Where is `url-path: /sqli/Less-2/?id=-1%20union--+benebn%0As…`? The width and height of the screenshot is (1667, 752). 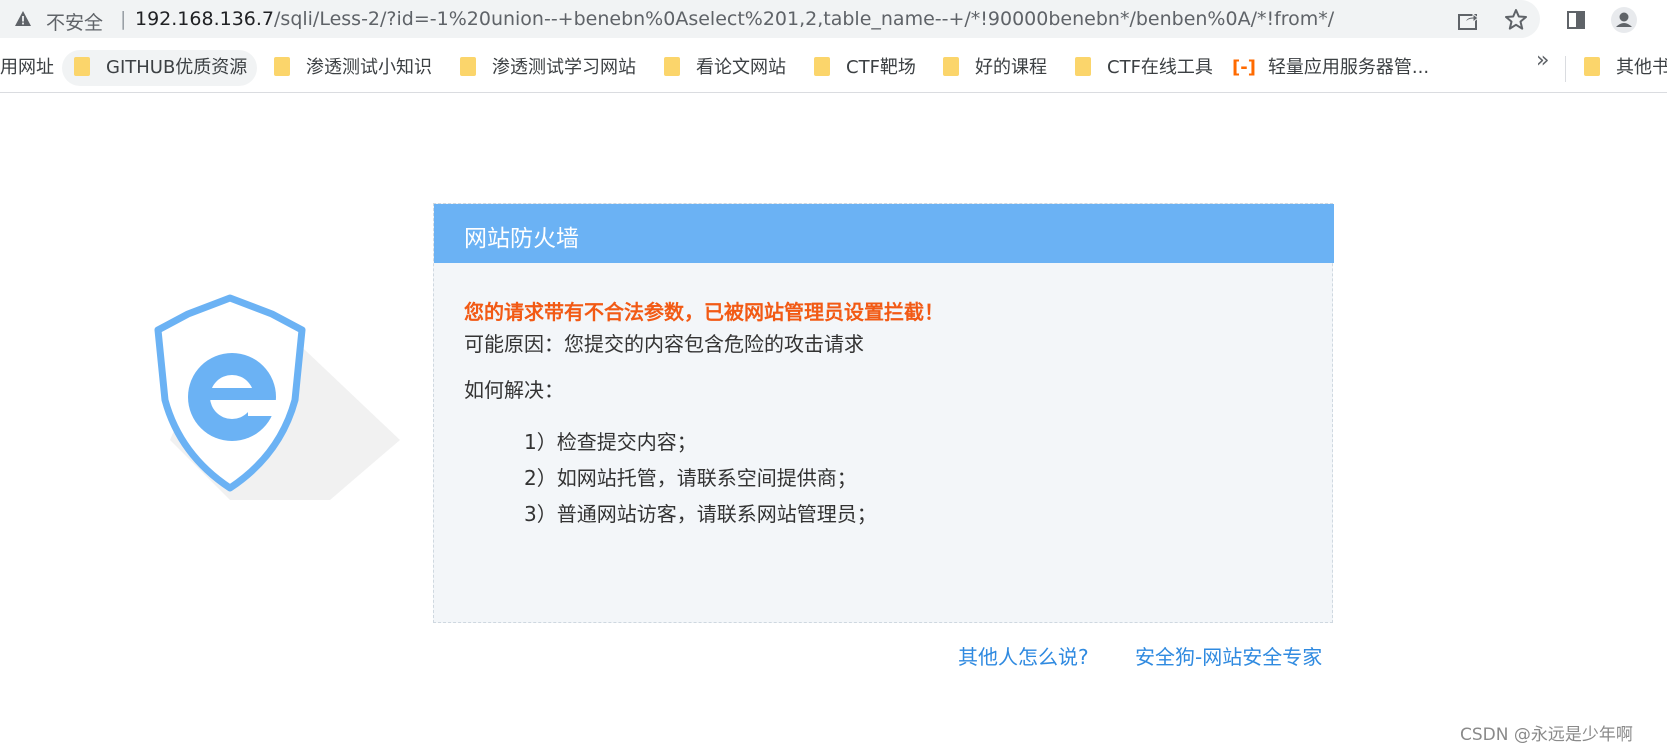 url-path: /sqli/Less-2/?id=-1%20union--+benebn%0As… is located at coordinates (804, 19).